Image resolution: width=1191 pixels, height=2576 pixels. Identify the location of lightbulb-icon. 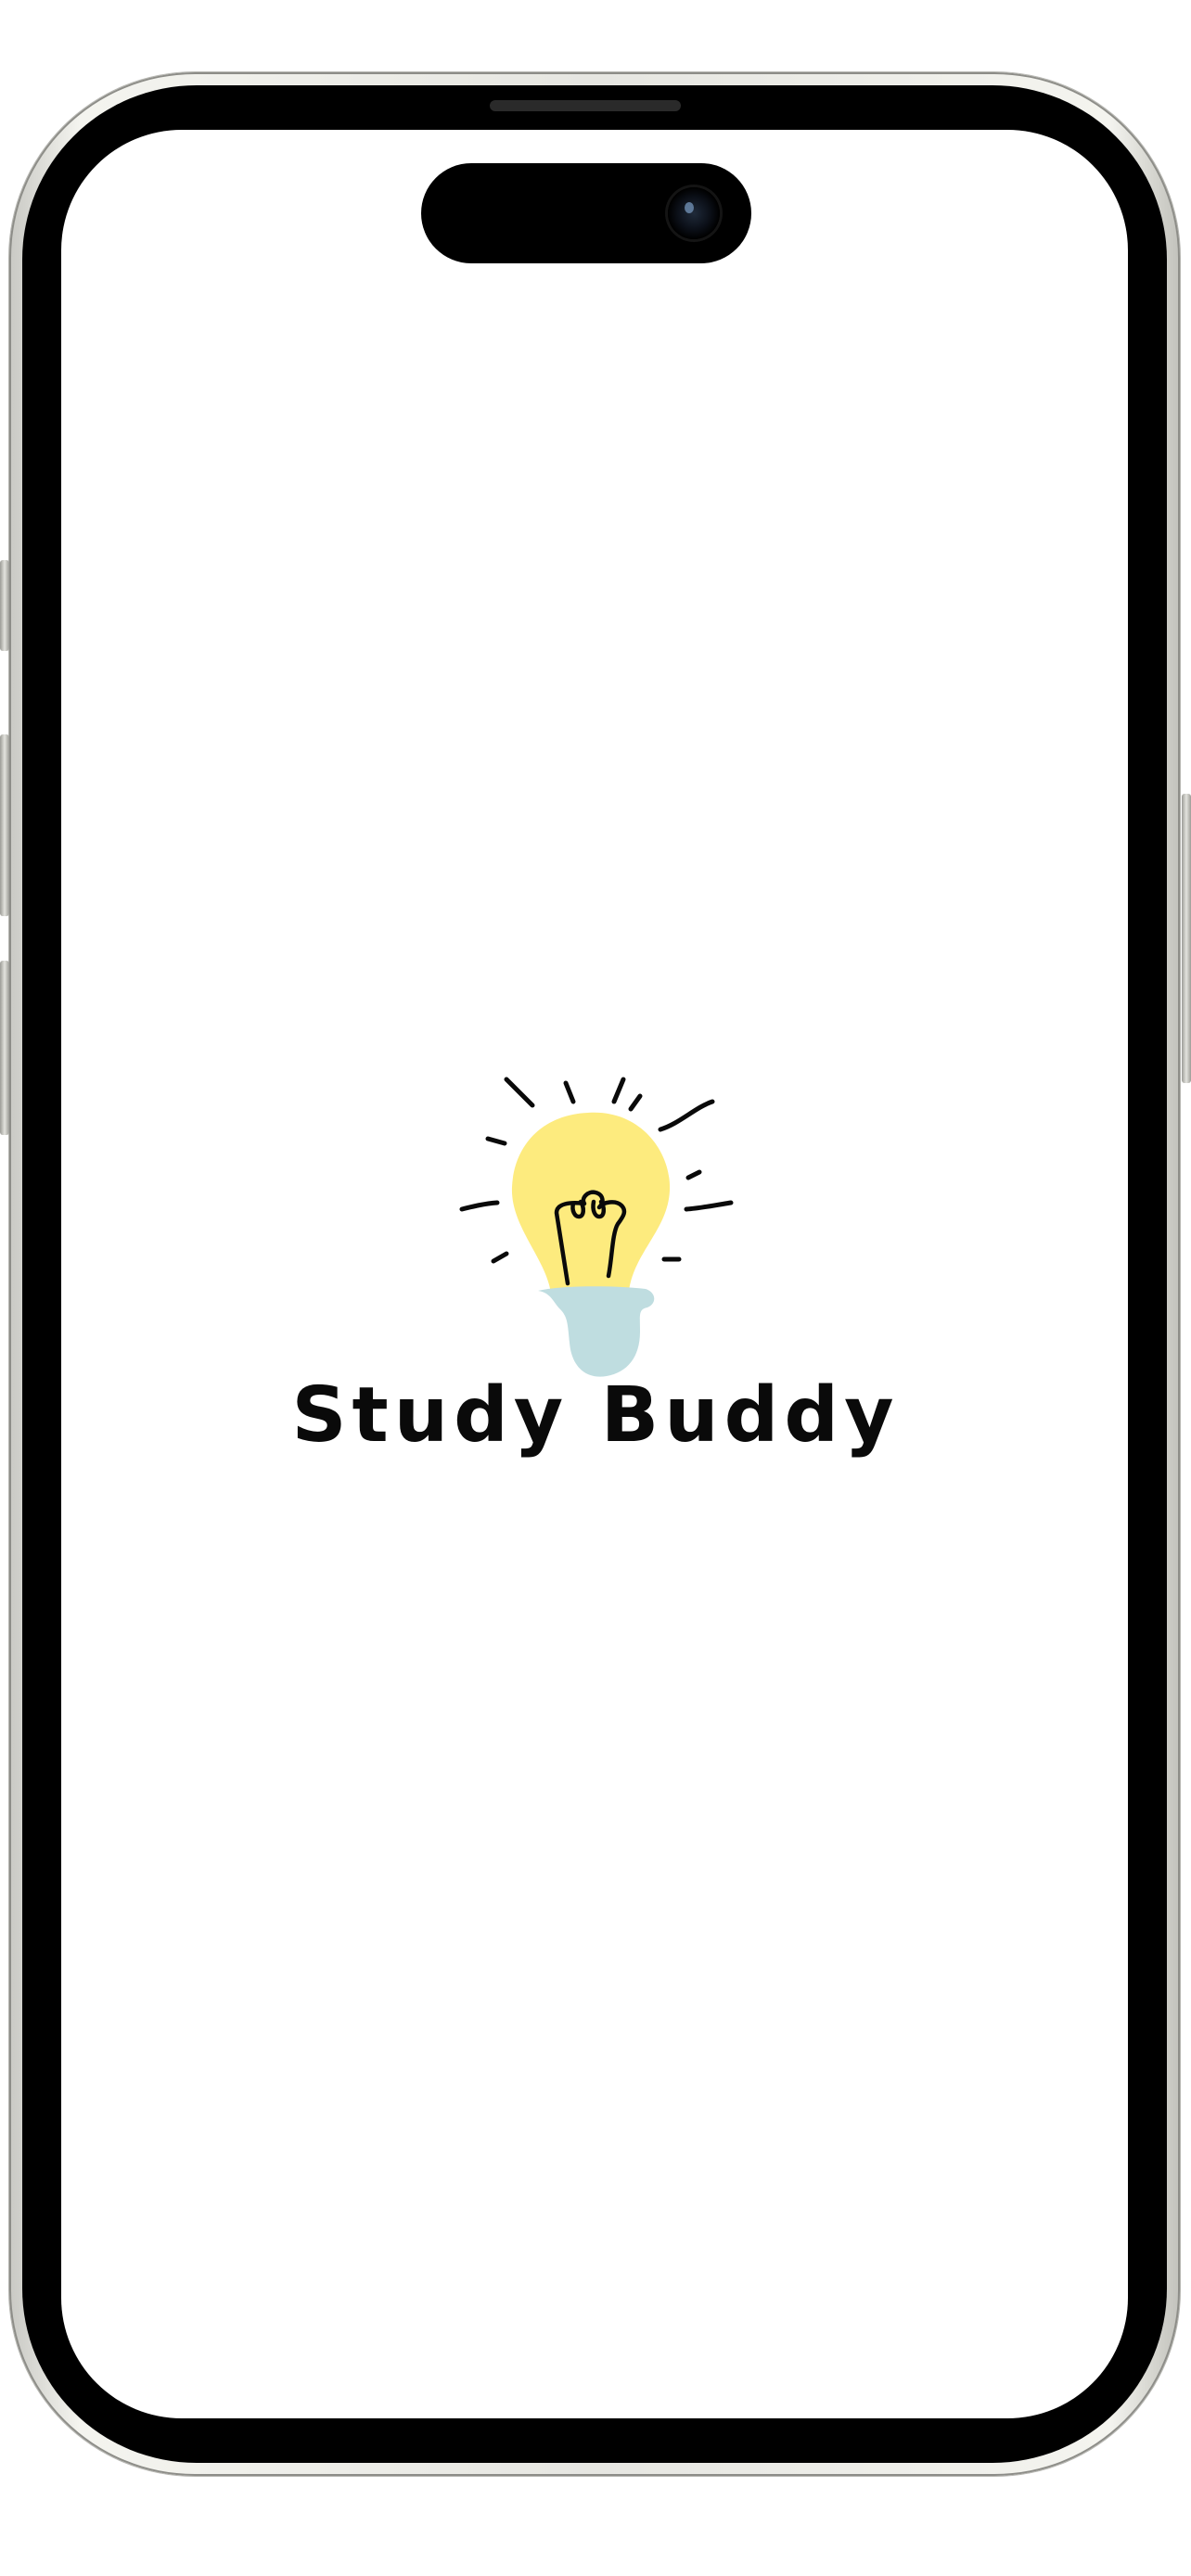
(597, 1227).